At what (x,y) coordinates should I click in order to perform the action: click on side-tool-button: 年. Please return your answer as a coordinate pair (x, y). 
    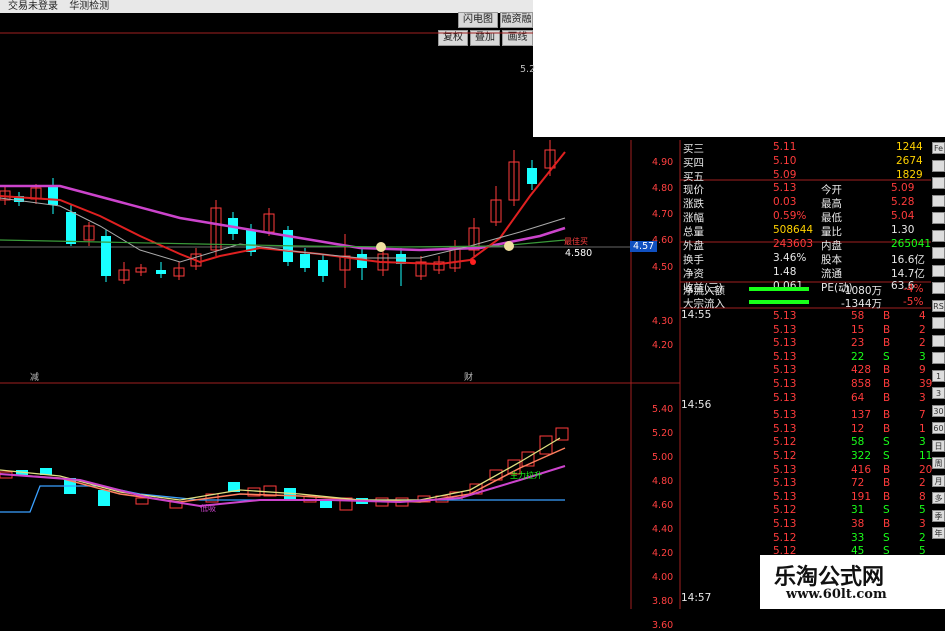
    Looking at the image, I should click on (938, 533).